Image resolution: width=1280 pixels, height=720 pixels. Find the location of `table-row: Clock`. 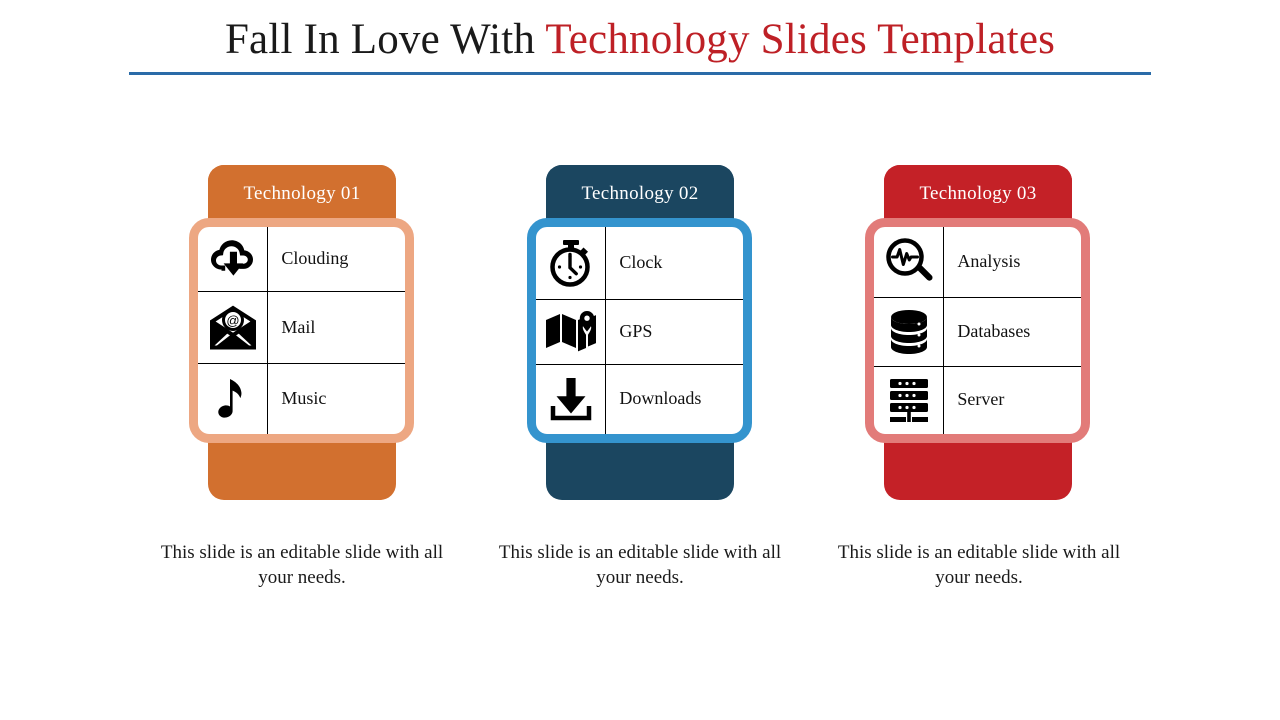

table-row: Clock is located at coordinates (639, 263).